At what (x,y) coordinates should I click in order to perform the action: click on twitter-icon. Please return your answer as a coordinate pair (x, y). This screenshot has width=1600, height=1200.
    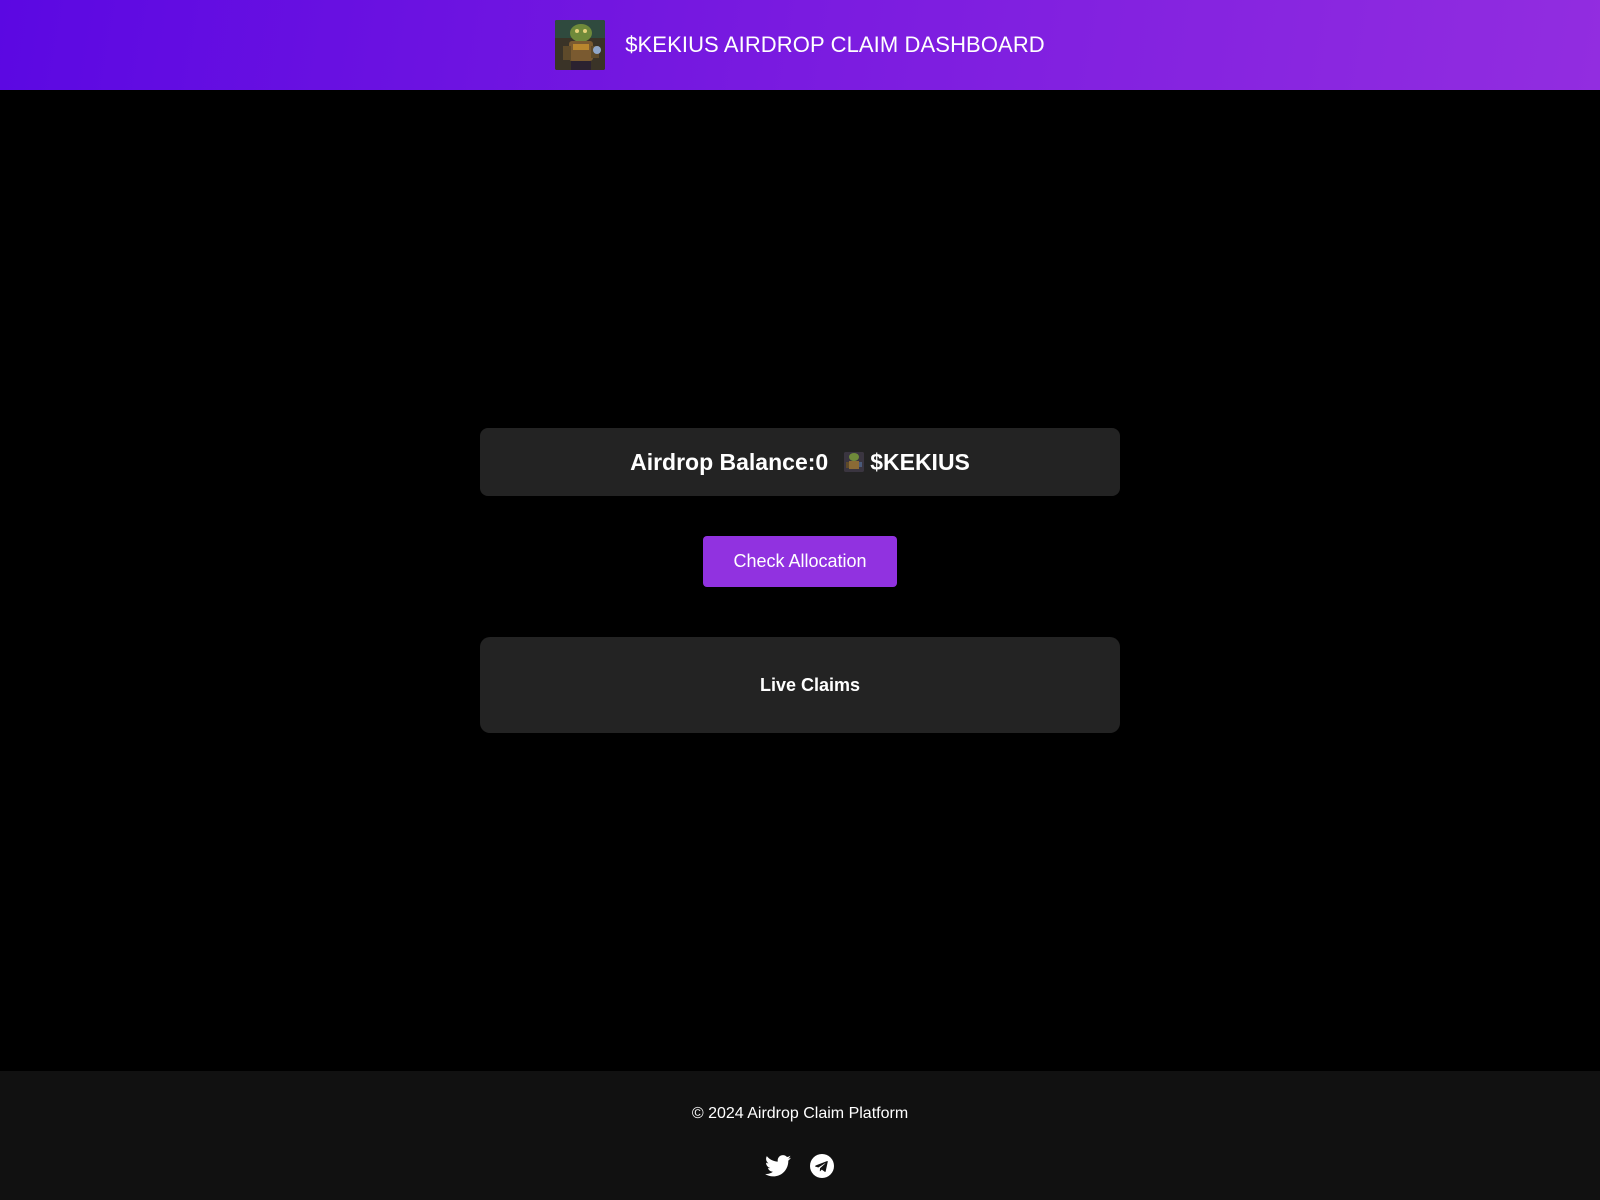
    Looking at the image, I should click on (778, 1166).